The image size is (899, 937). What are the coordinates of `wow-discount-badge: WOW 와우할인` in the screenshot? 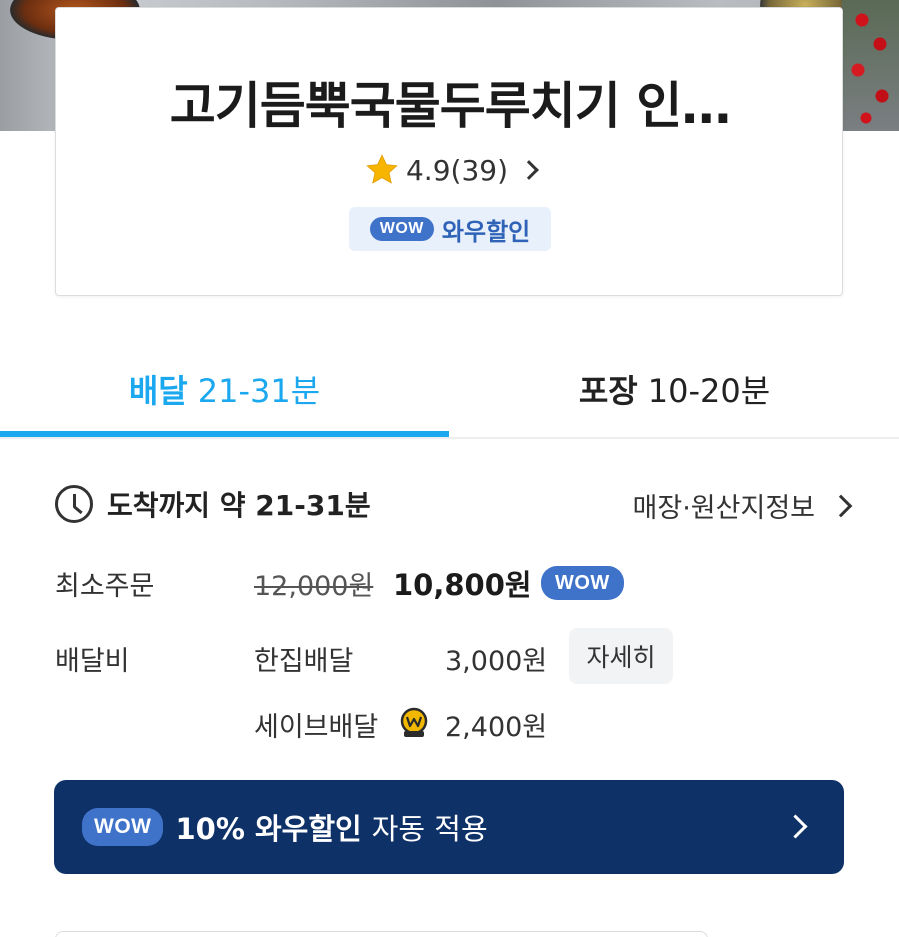 It's located at (450, 229).